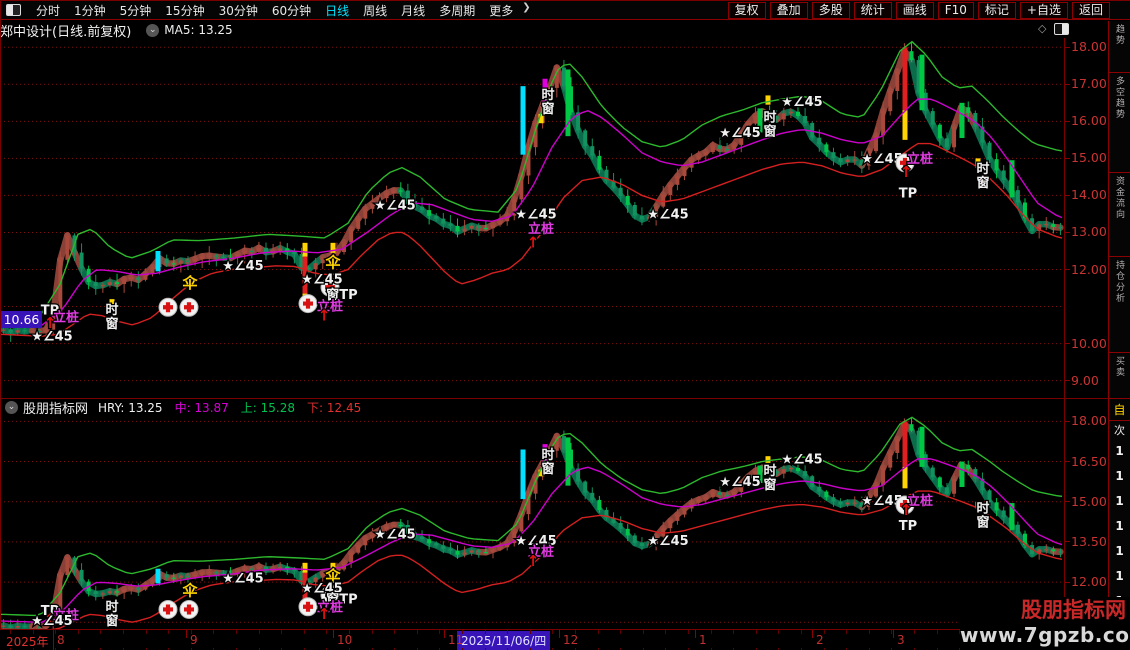  I want to click on indicator-values: HRY: 13.25 中: 13.87 上: 15.28 下: 12.45, so click(235, 407).